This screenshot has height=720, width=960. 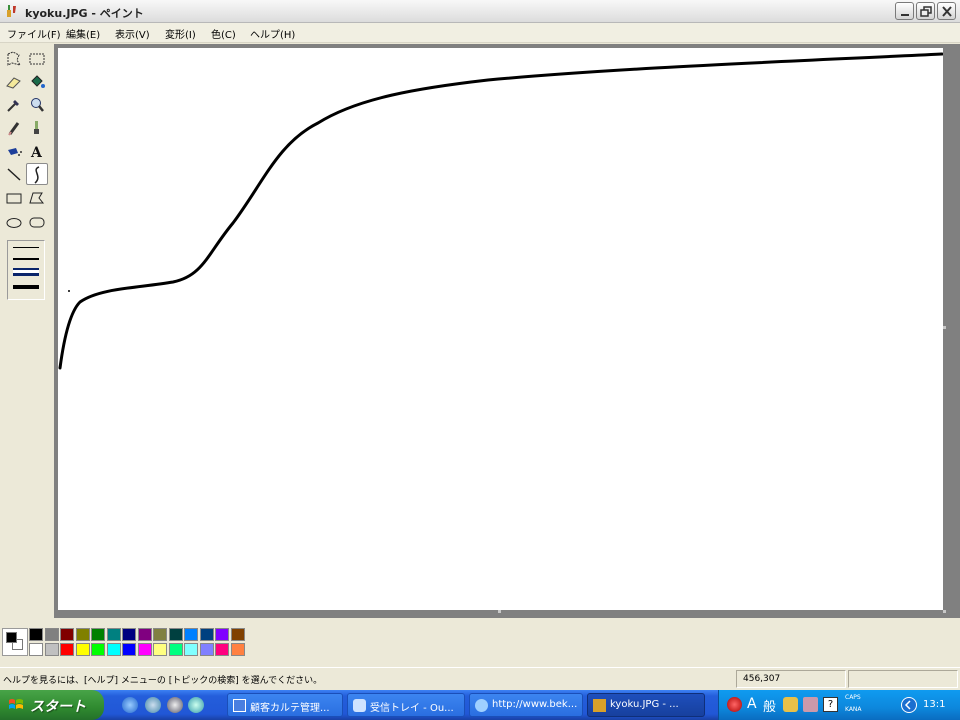 I want to click on ime-mode: A, so click(x=752, y=704).